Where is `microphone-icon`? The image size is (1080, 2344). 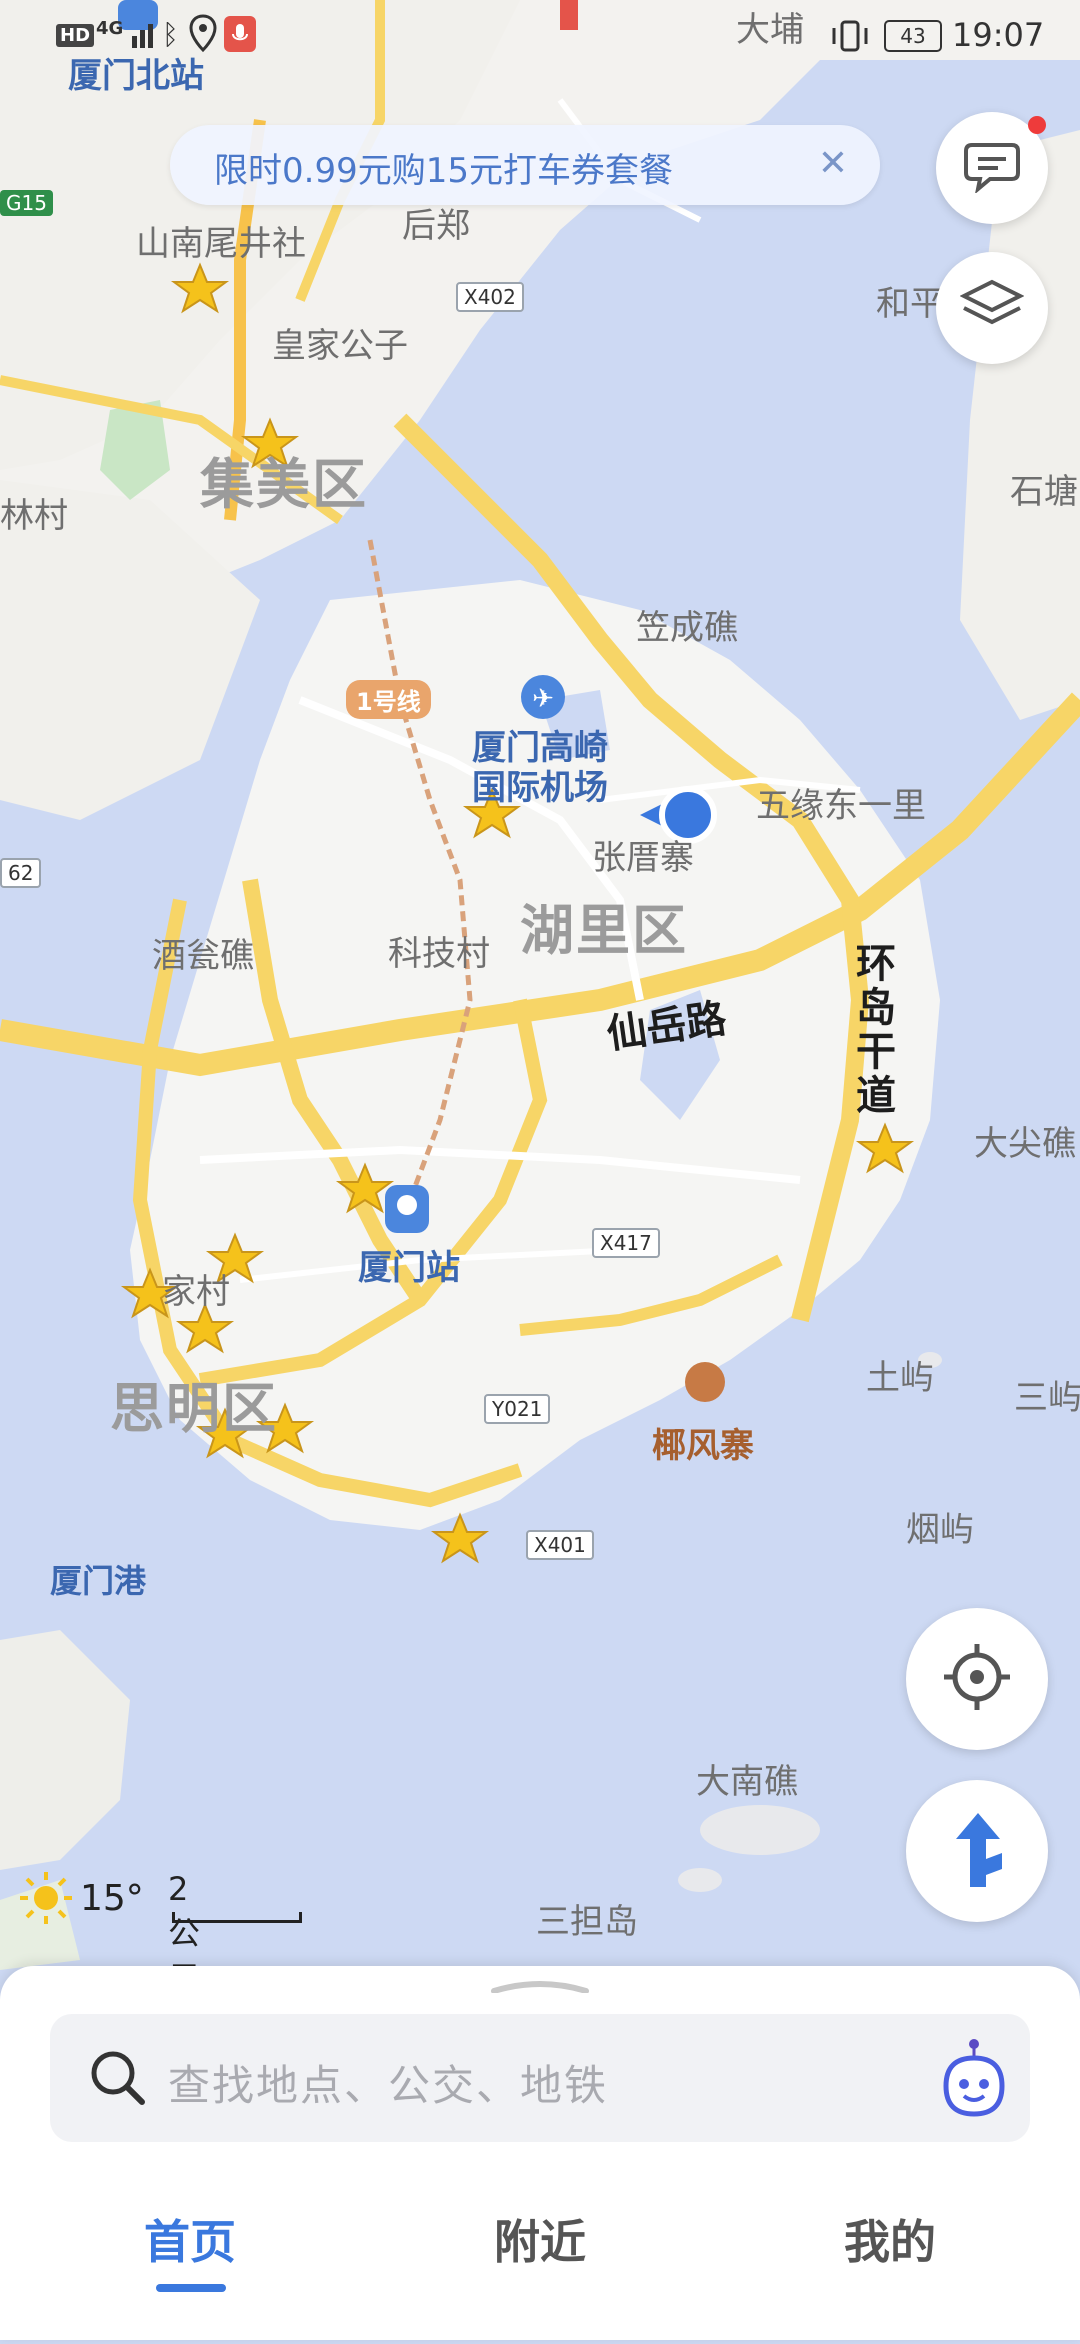
microphone-icon is located at coordinates (240, 34).